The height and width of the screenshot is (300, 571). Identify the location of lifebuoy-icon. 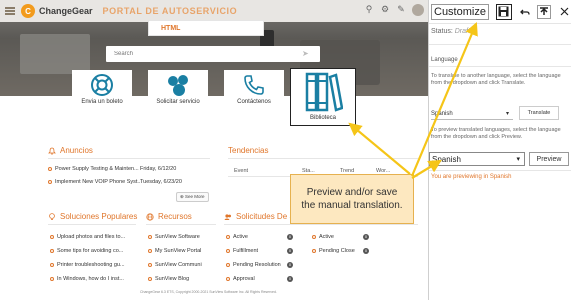
(102, 85).